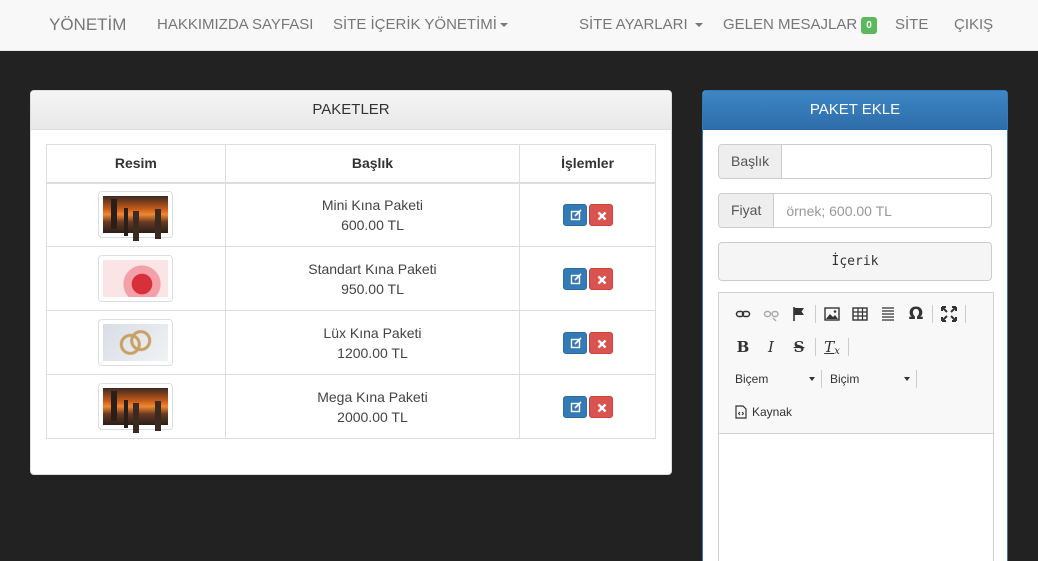 The image size is (1038, 561). Describe the element at coordinates (743, 347) in the screenshot. I see `bold-icon: B` at that location.